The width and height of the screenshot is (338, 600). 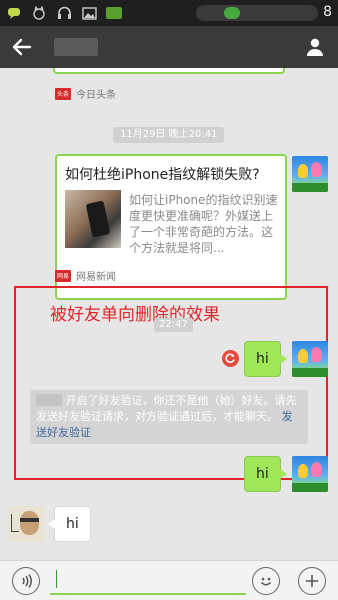 I want to click on message-timestamp: 22:47, so click(x=173, y=325).